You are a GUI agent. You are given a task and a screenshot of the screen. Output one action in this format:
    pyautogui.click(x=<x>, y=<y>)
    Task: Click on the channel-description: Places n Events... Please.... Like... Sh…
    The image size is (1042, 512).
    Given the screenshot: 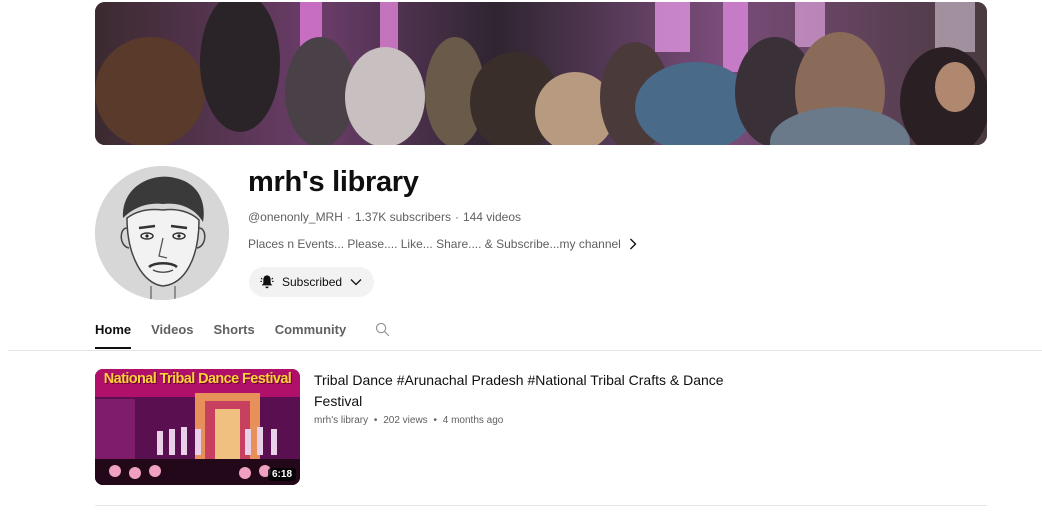 What is the action you would take?
    pyautogui.click(x=442, y=244)
    